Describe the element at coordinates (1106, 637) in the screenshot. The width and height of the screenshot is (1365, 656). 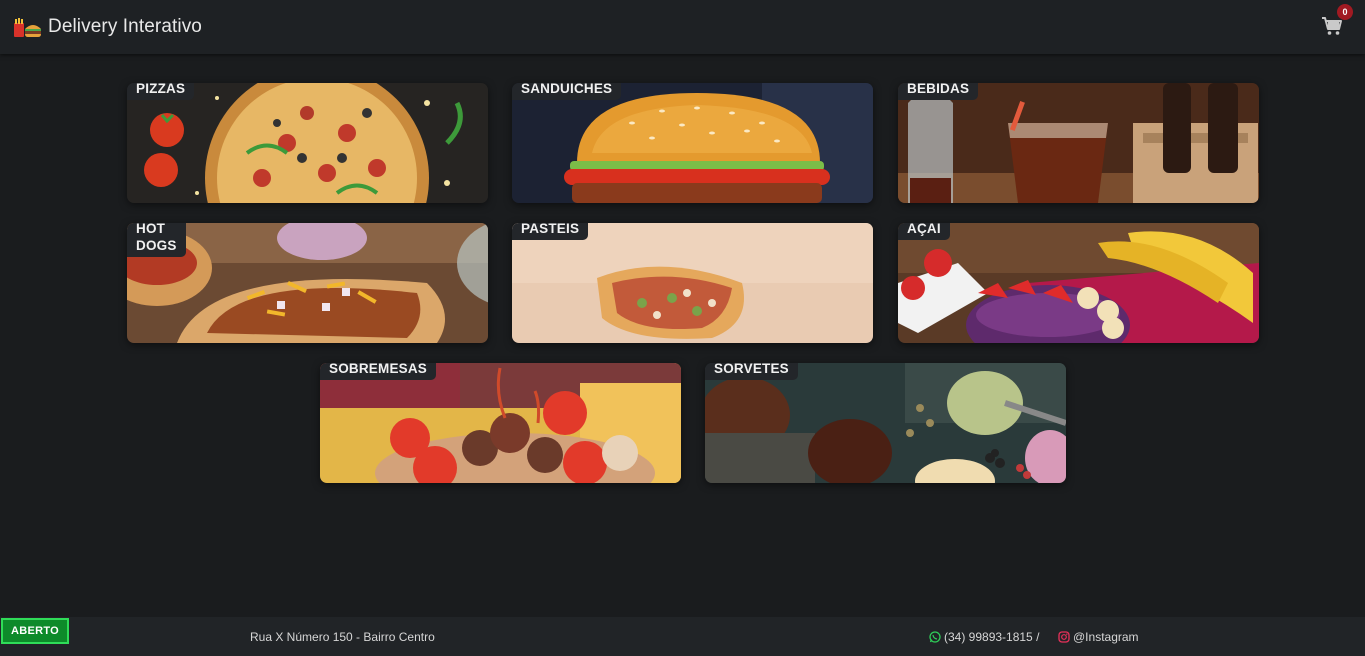
I see `instagram-handle: @Instagram` at that location.